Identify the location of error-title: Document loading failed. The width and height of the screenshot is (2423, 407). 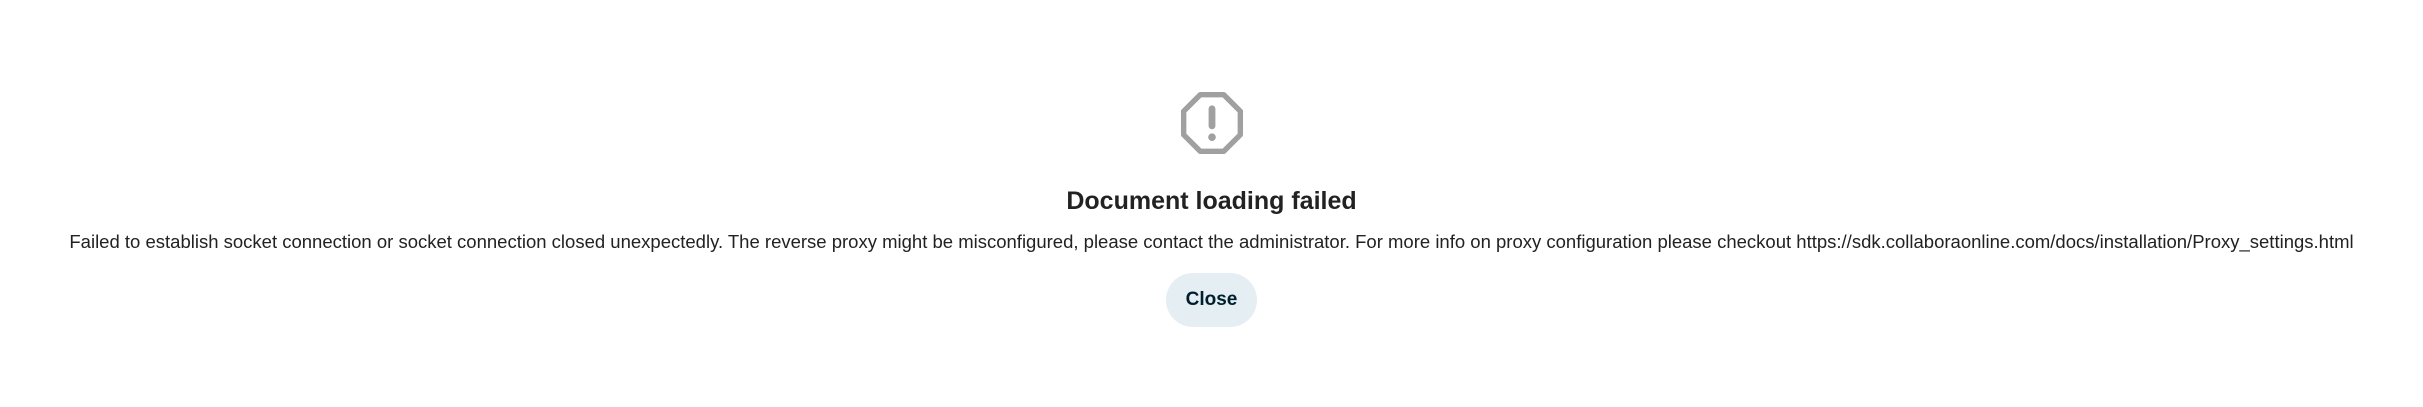
(1211, 201).